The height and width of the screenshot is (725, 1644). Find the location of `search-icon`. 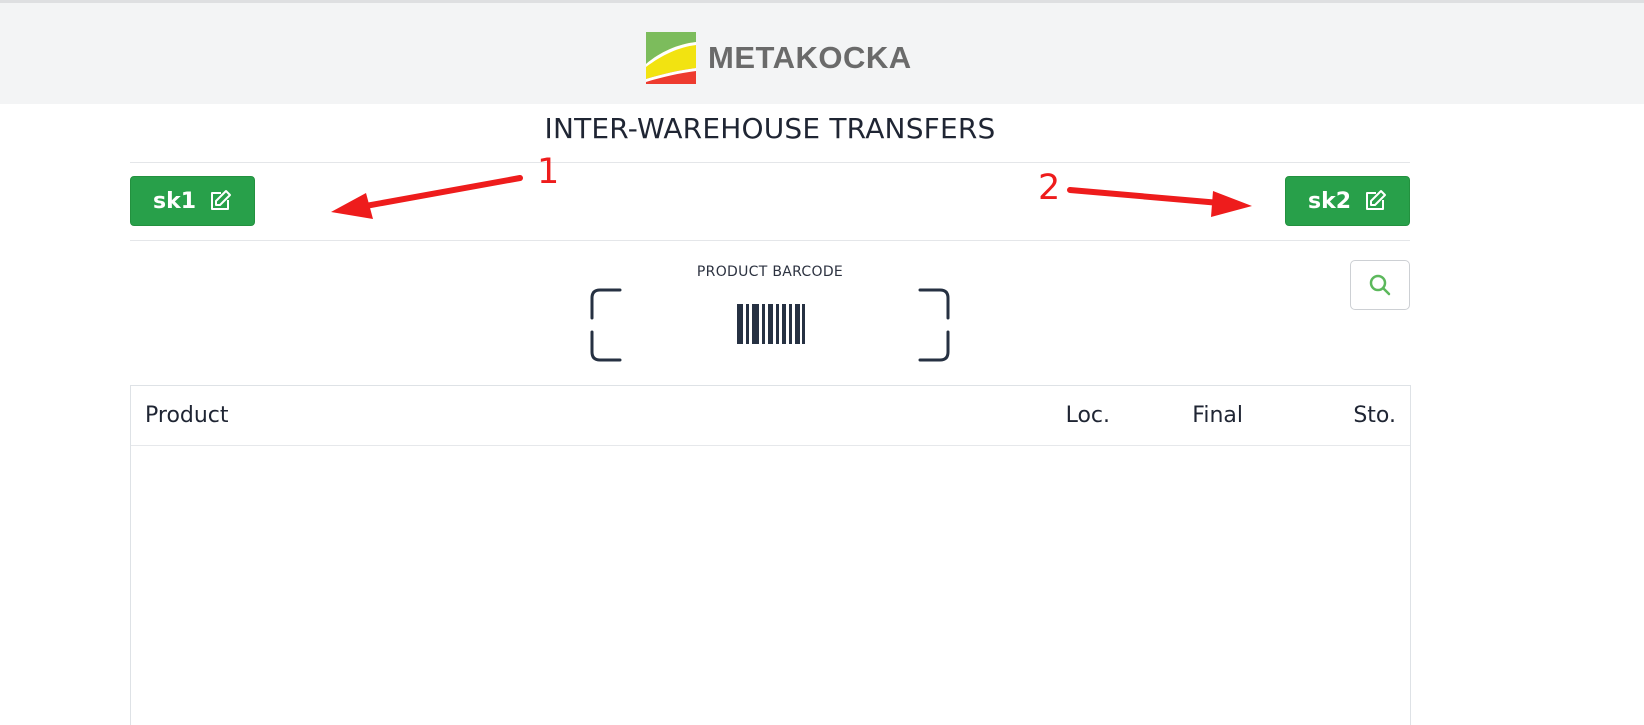

search-icon is located at coordinates (1380, 285).